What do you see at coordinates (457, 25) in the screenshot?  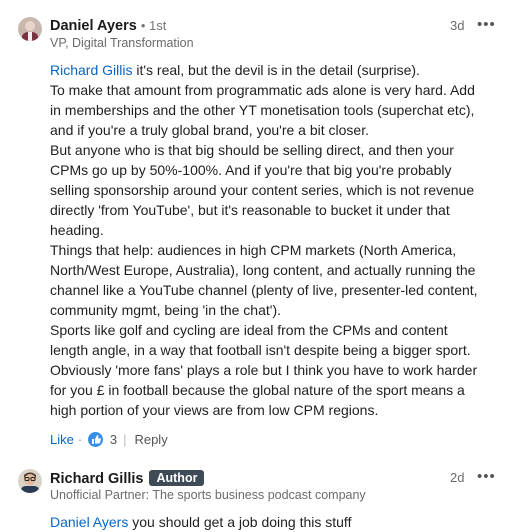 I see `comment-timestamp: 3d` at bounding box center [457, 25].